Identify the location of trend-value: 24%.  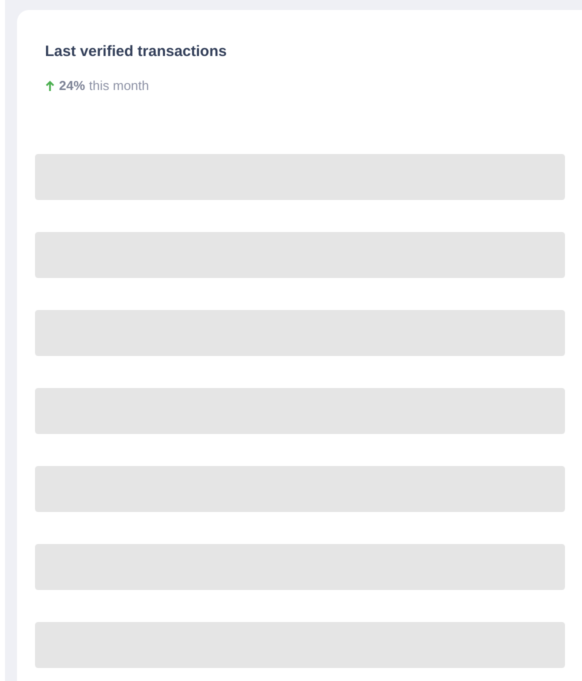
(72, 86).